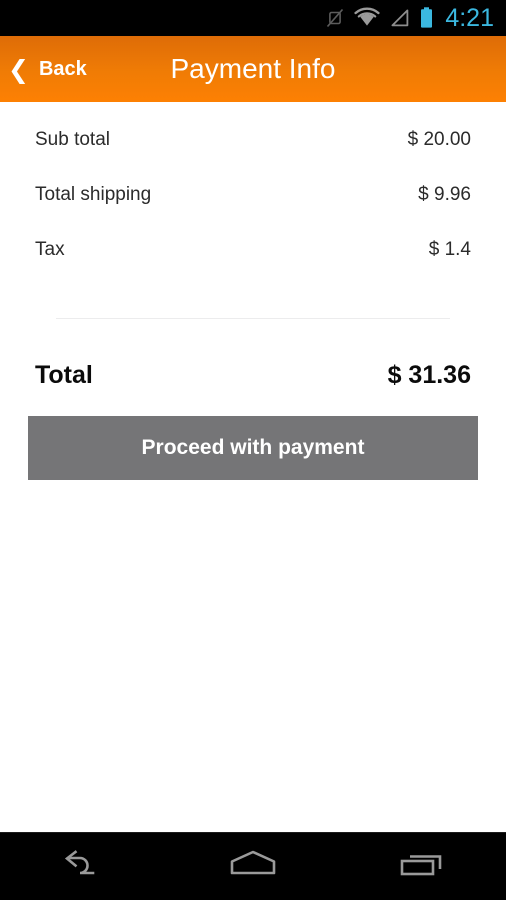 This screenshot has height=900, width=506. What do you see at coordinates (18, 69) in the screenshot?
I see `chevron-left-icon: ❮` at bounding box center [18, 69].